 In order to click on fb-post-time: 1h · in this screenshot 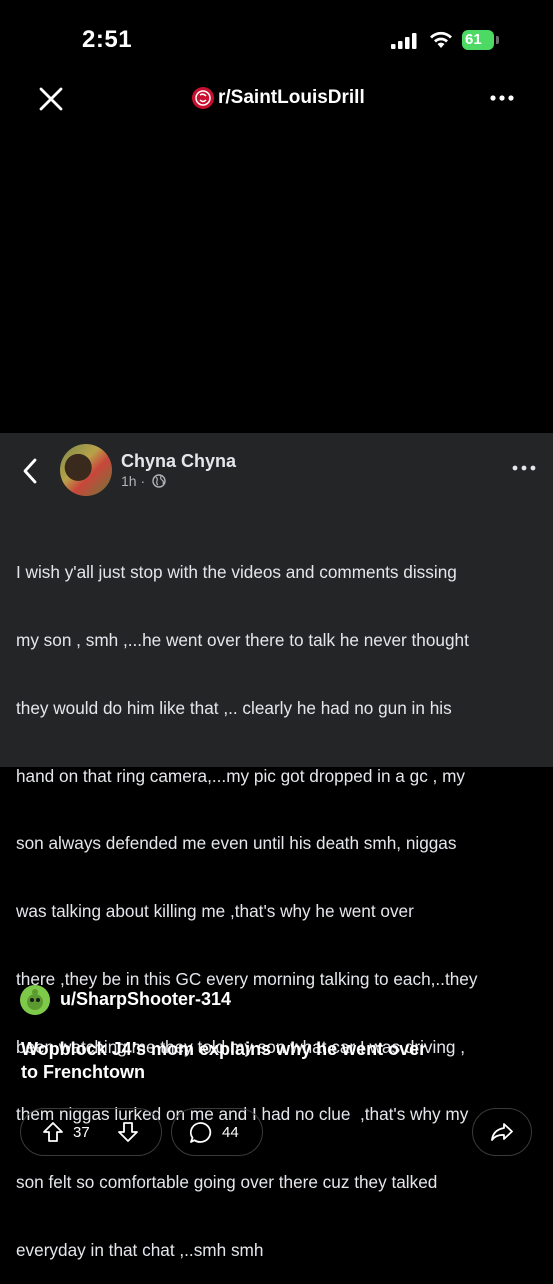, I will do `click(133, 481)`.